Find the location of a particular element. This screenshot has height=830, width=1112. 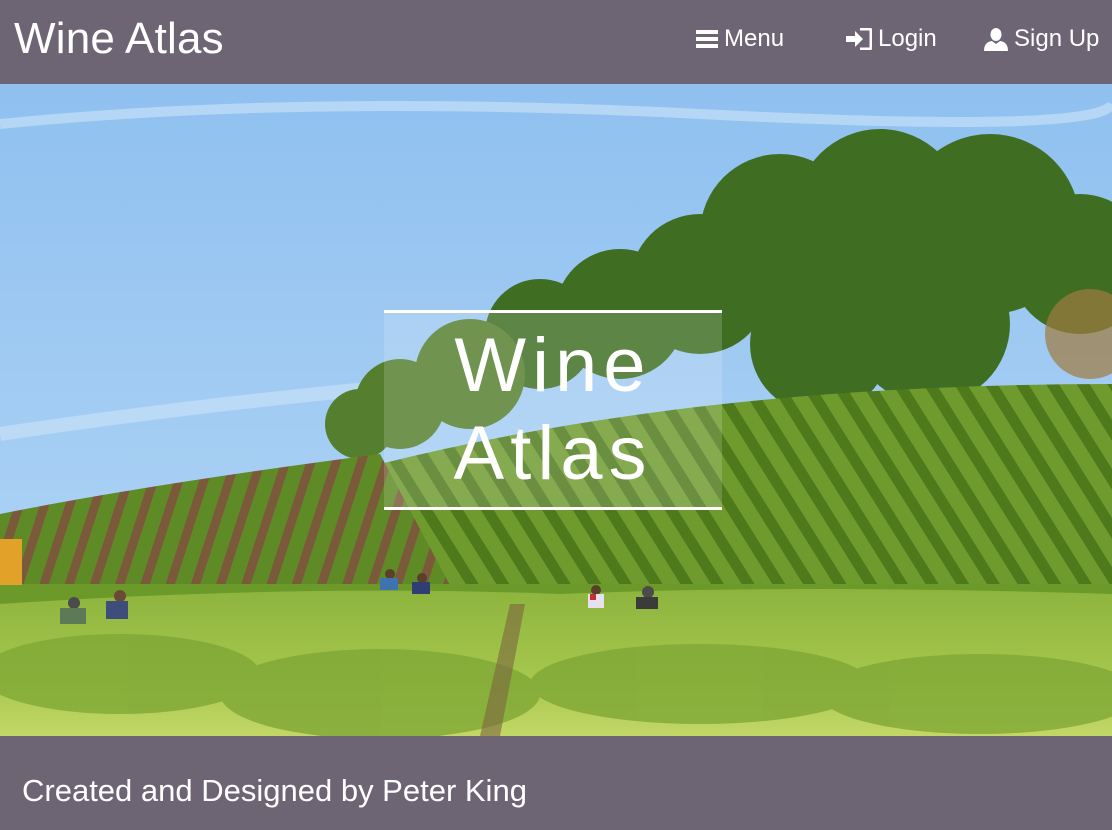

footer-credit: Created and Designed by Peter King is located at coordinates (274, 790).